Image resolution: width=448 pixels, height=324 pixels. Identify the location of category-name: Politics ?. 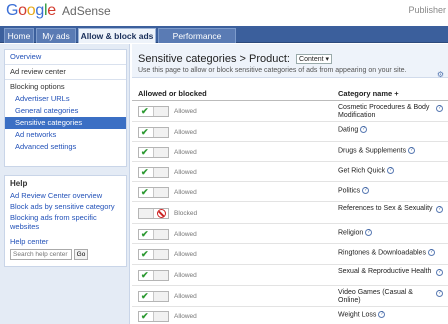
(386, 191).